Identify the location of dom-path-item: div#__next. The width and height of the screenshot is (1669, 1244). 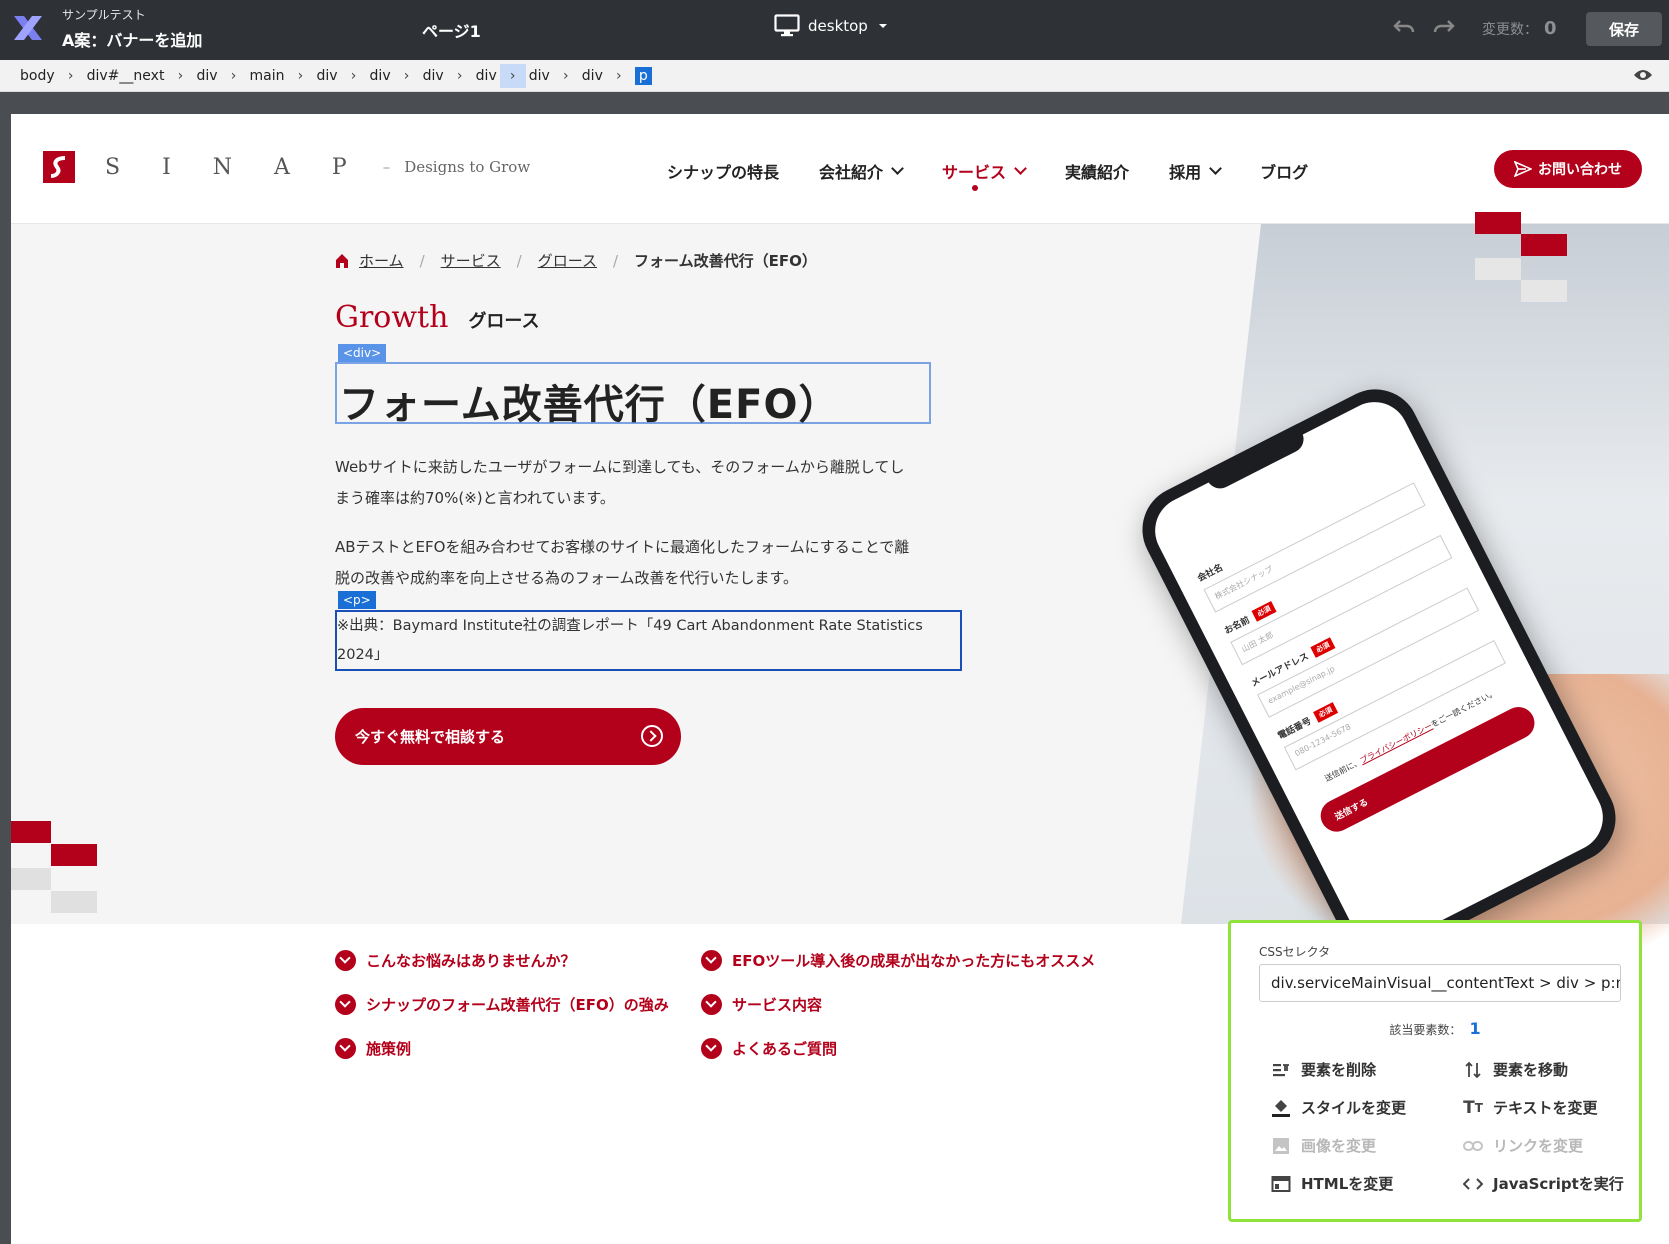
(126, 76).